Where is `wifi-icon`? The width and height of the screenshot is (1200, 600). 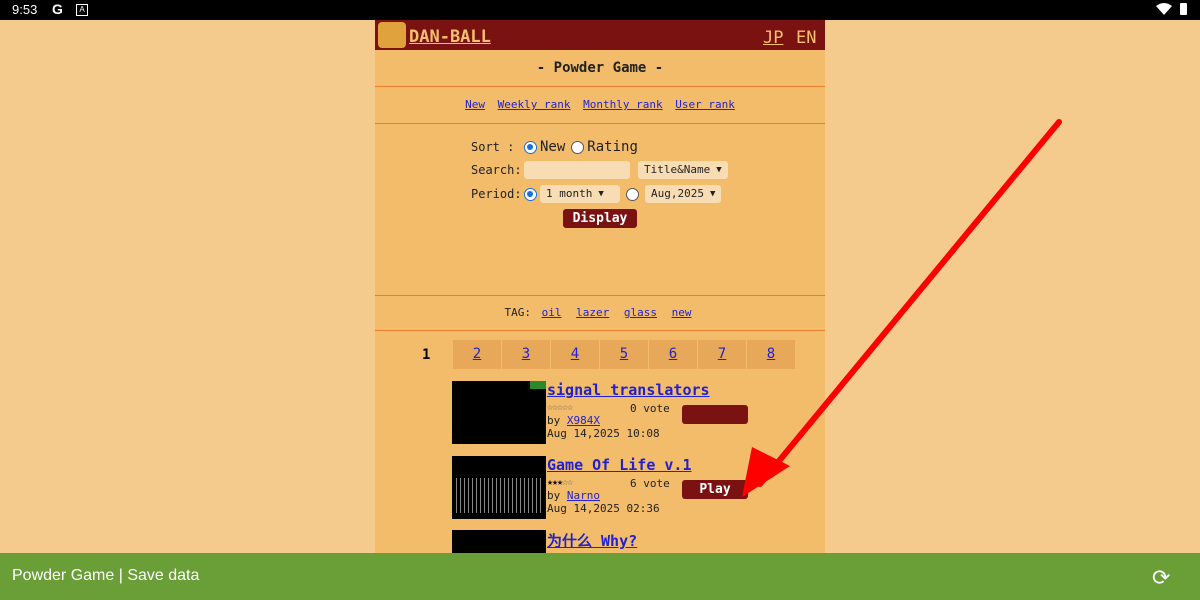
wifi-icon is located at coordinates (1164, 9).